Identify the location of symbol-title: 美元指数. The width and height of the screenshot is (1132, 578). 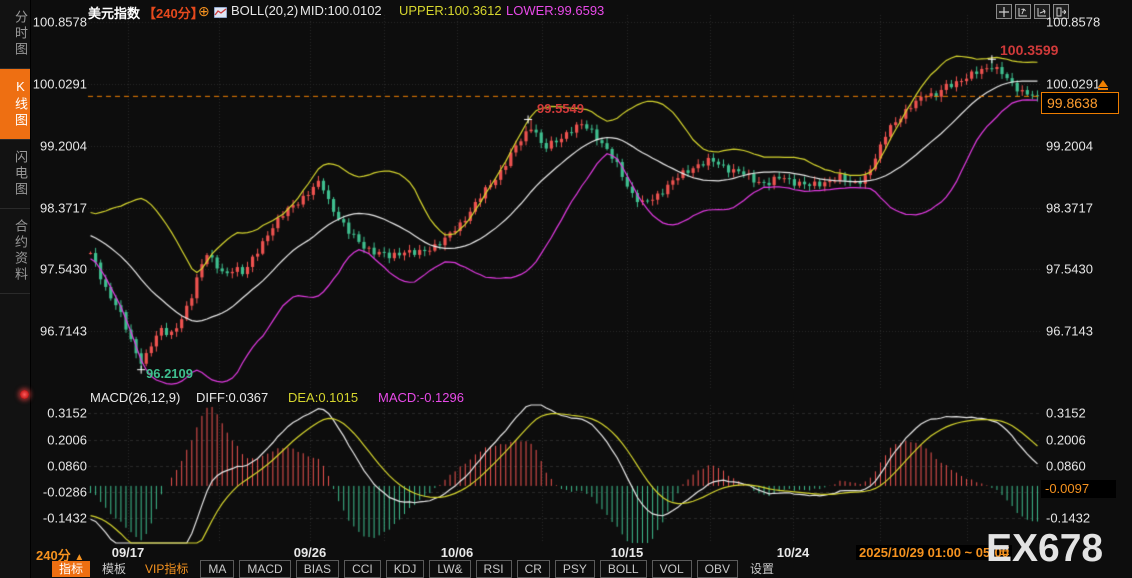
(114, 13).